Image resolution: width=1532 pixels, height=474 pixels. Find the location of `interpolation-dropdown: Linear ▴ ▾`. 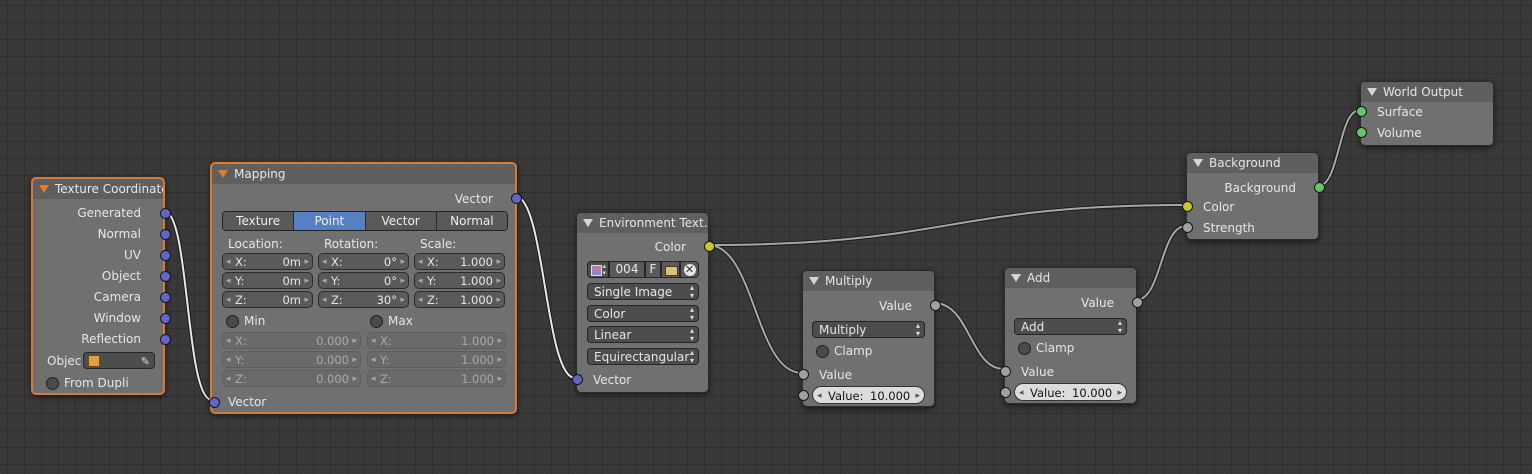

interpolation-dropdown: Linear ▴ ▾ is located at coordinates (643, 334).